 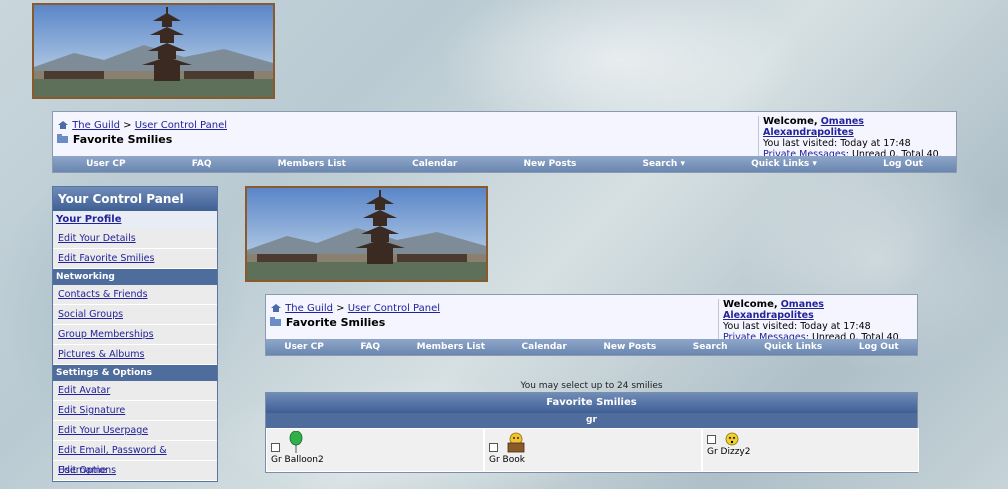 I want to click on smilie-name: Gr Dizzy2, so click(x=729, y=452).